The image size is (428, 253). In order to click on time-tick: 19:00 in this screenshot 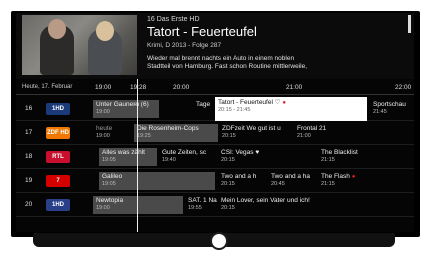, I will do `click(103, 87)`.